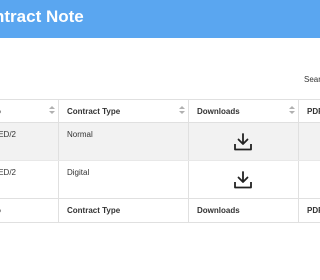 The width and height of the screenshot is (320, 280). What do you see at coordinates (313, 210) in the screenshot?
I see `footer-label: PDF` at bounding box center [313, 210].